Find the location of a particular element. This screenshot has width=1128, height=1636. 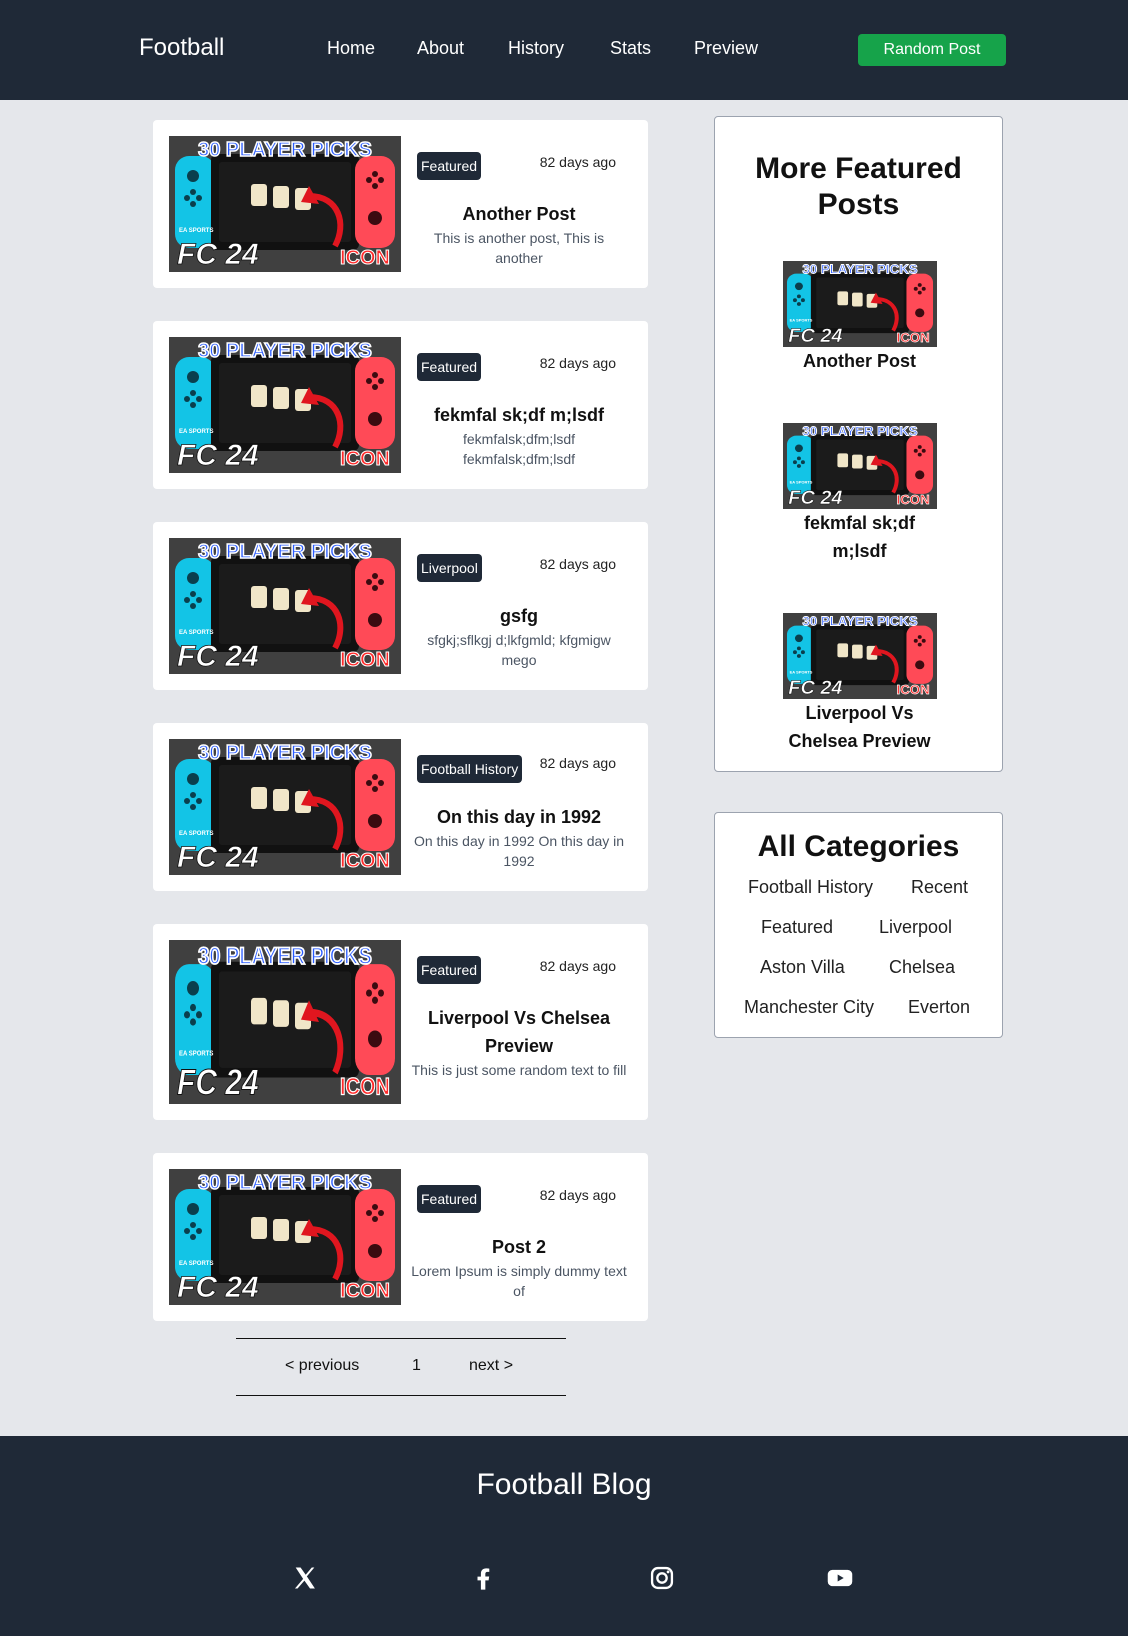

category-link: Football History is located at coordinates (810, 887).